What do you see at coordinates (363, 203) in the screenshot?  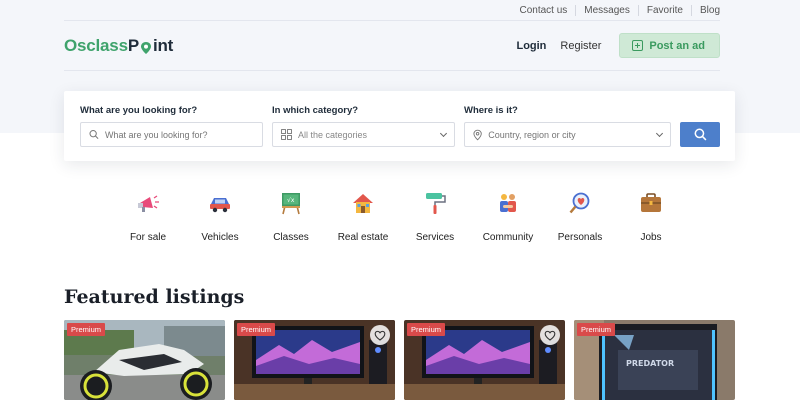 I see `house-icon` at bounding box center [363, 203].